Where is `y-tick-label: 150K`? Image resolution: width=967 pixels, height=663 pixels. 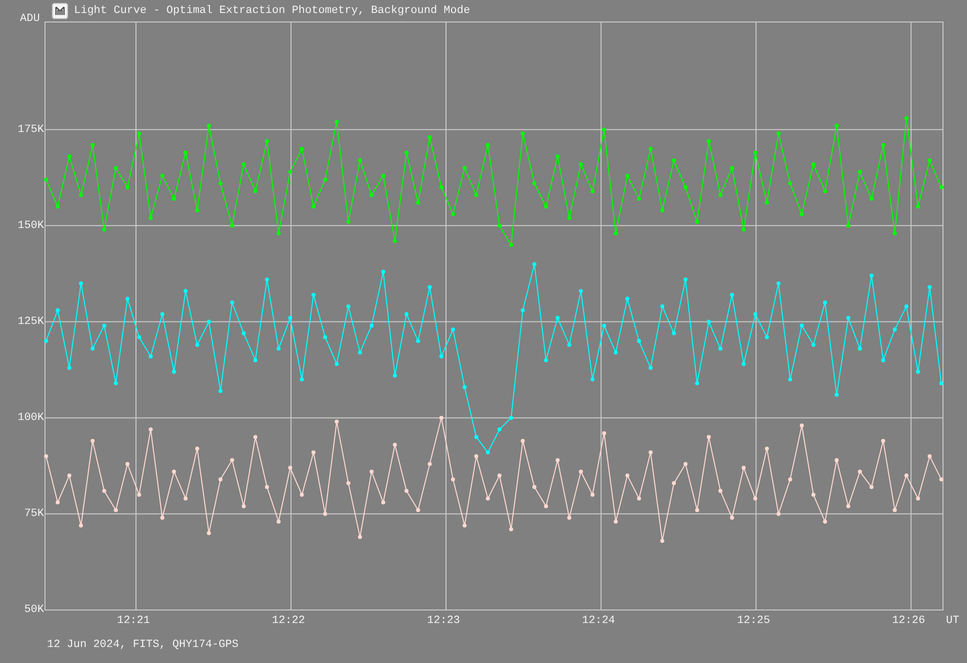
y-tick-label: 150K is located at coordinates (31, 226).